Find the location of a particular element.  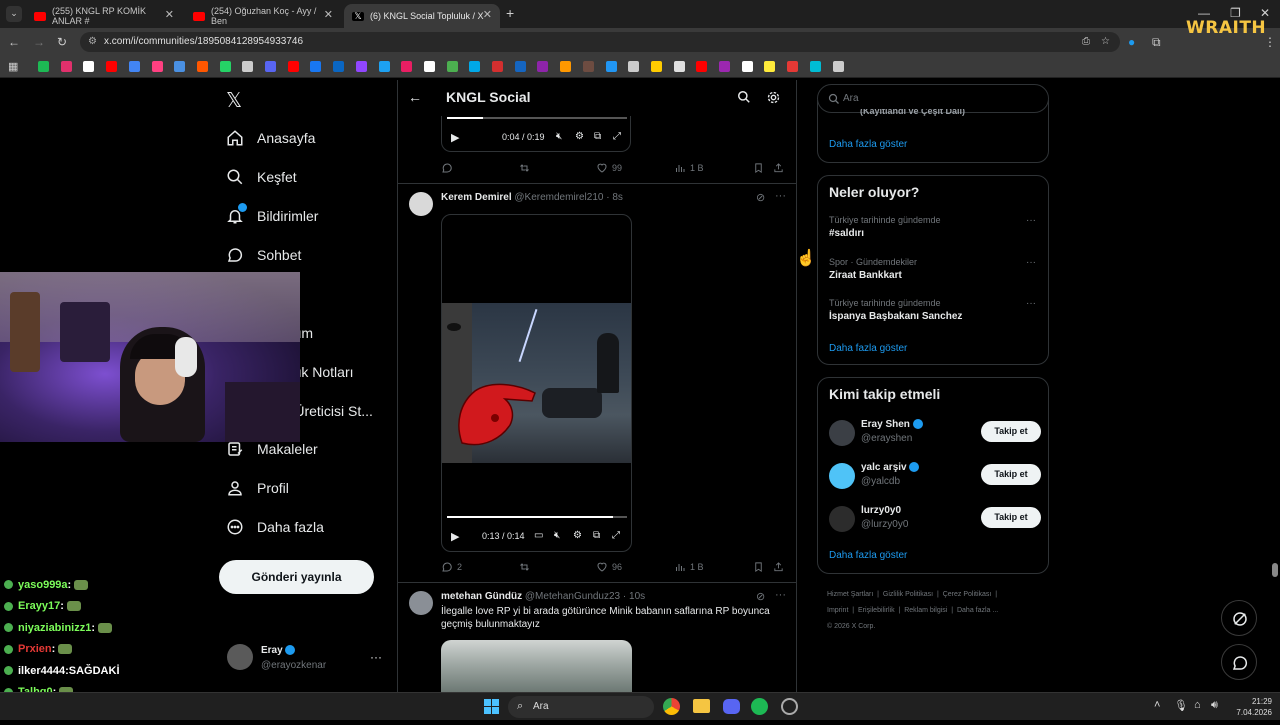

footer-link: Imprint is located at coordinates (837, 610).